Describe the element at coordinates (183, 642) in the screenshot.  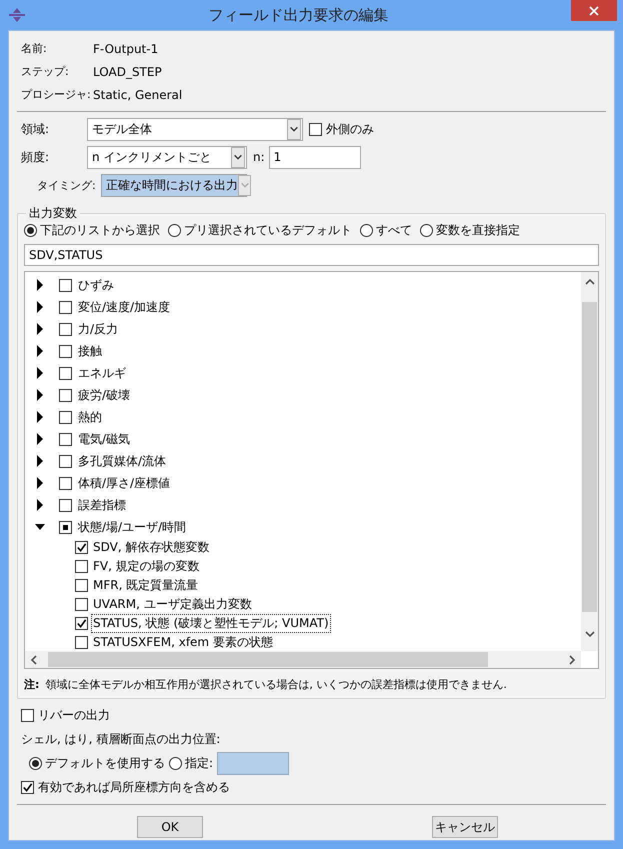
I see `tree-item-label: STATUSXFEM, xfem 要素の状態` at that location.